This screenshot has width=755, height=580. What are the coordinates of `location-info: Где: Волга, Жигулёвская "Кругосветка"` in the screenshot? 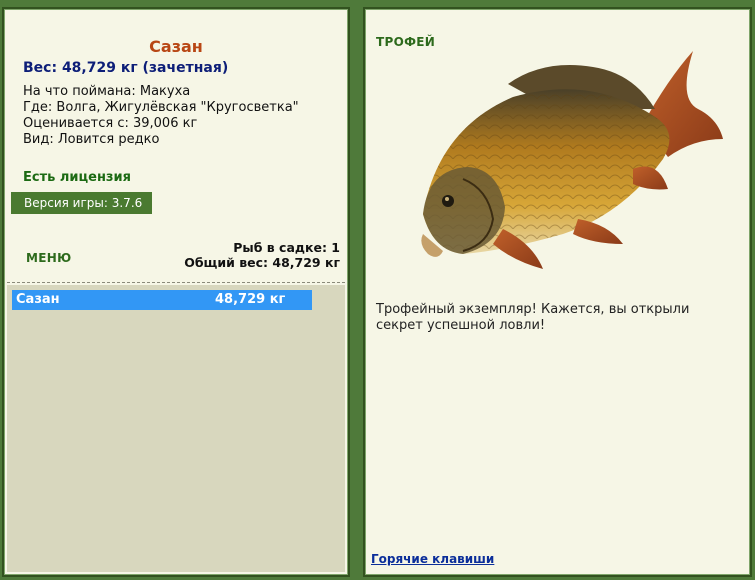 It's located at (161, 107).